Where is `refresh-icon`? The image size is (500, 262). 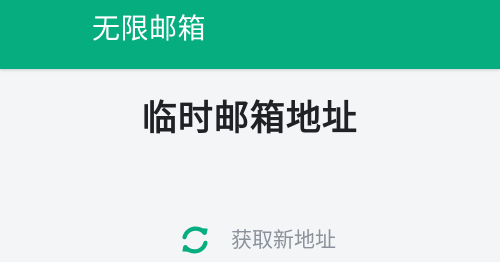 refresh-icon is located at coordinates (195, 240).